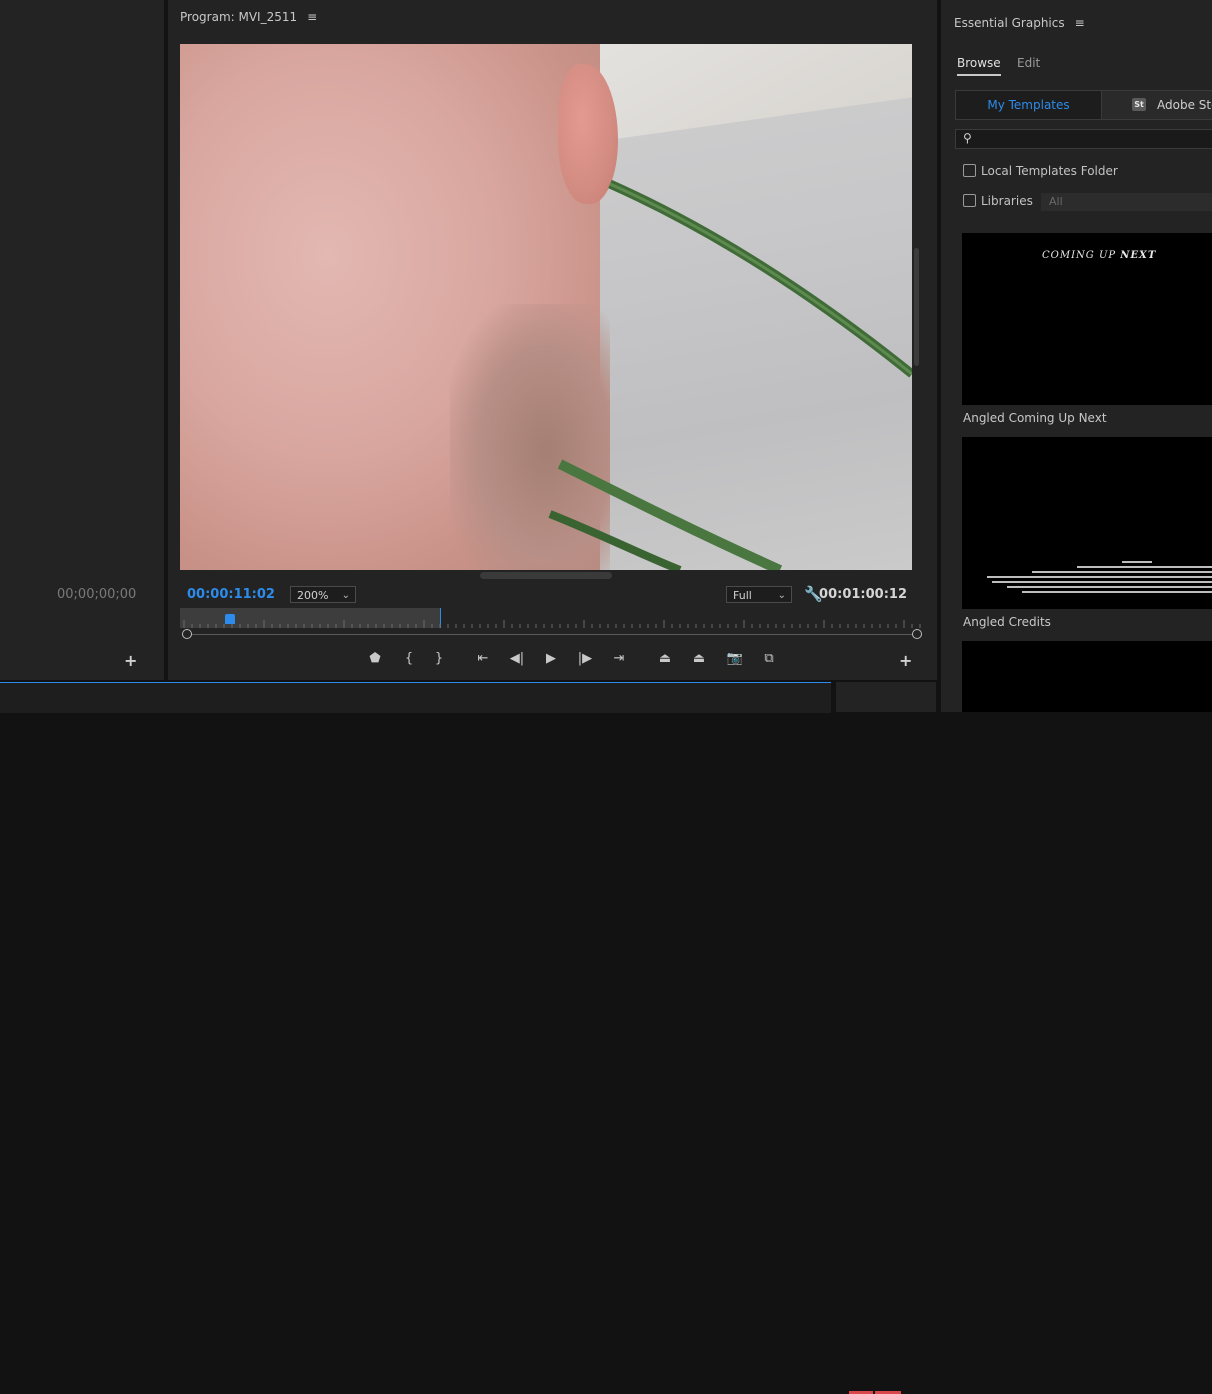 The image size is (1212, 1394). Describe the element at coordinates (517, 659) in the screenshot. I see `step-back-button: ◀|` at that location.